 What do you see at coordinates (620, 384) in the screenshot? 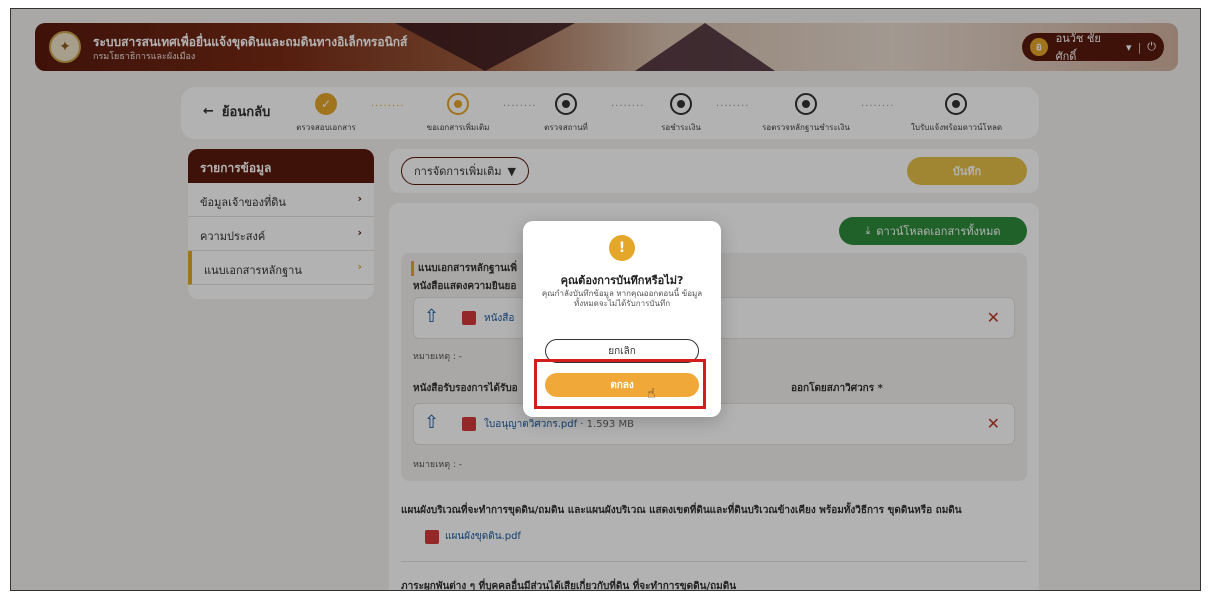
I see `highlight-box` at bounding box center [620, 384].